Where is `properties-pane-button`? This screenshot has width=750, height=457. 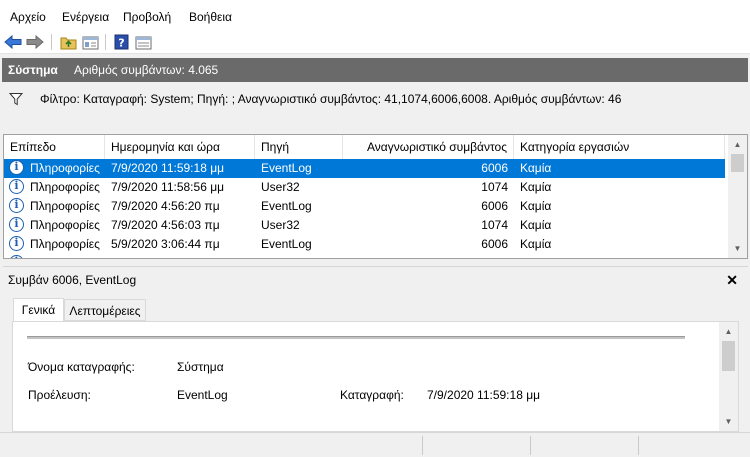 properties-pane-button is located at coordinates (143, 42).